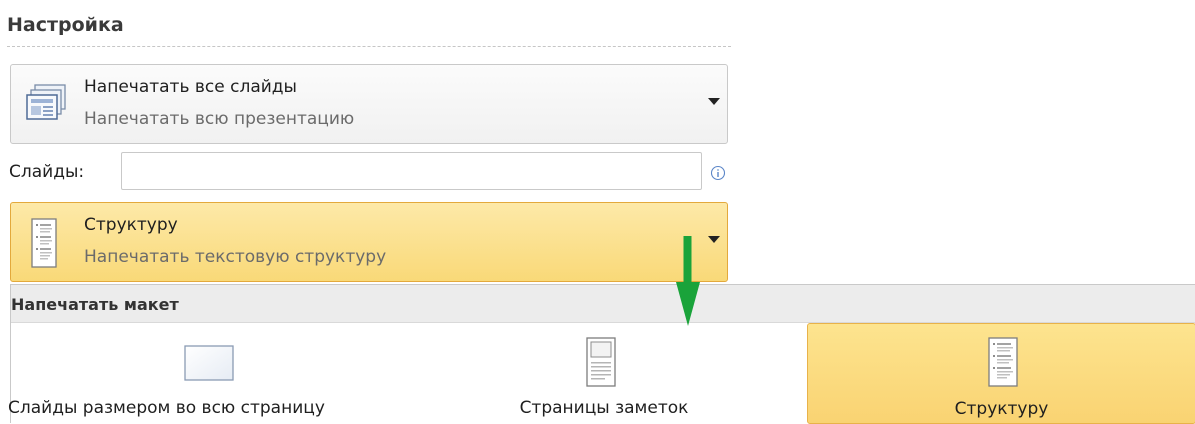 This screenshot has width=1195, height=424. I want to click on gallery-header: Напечатать макет, so click(603, 304).